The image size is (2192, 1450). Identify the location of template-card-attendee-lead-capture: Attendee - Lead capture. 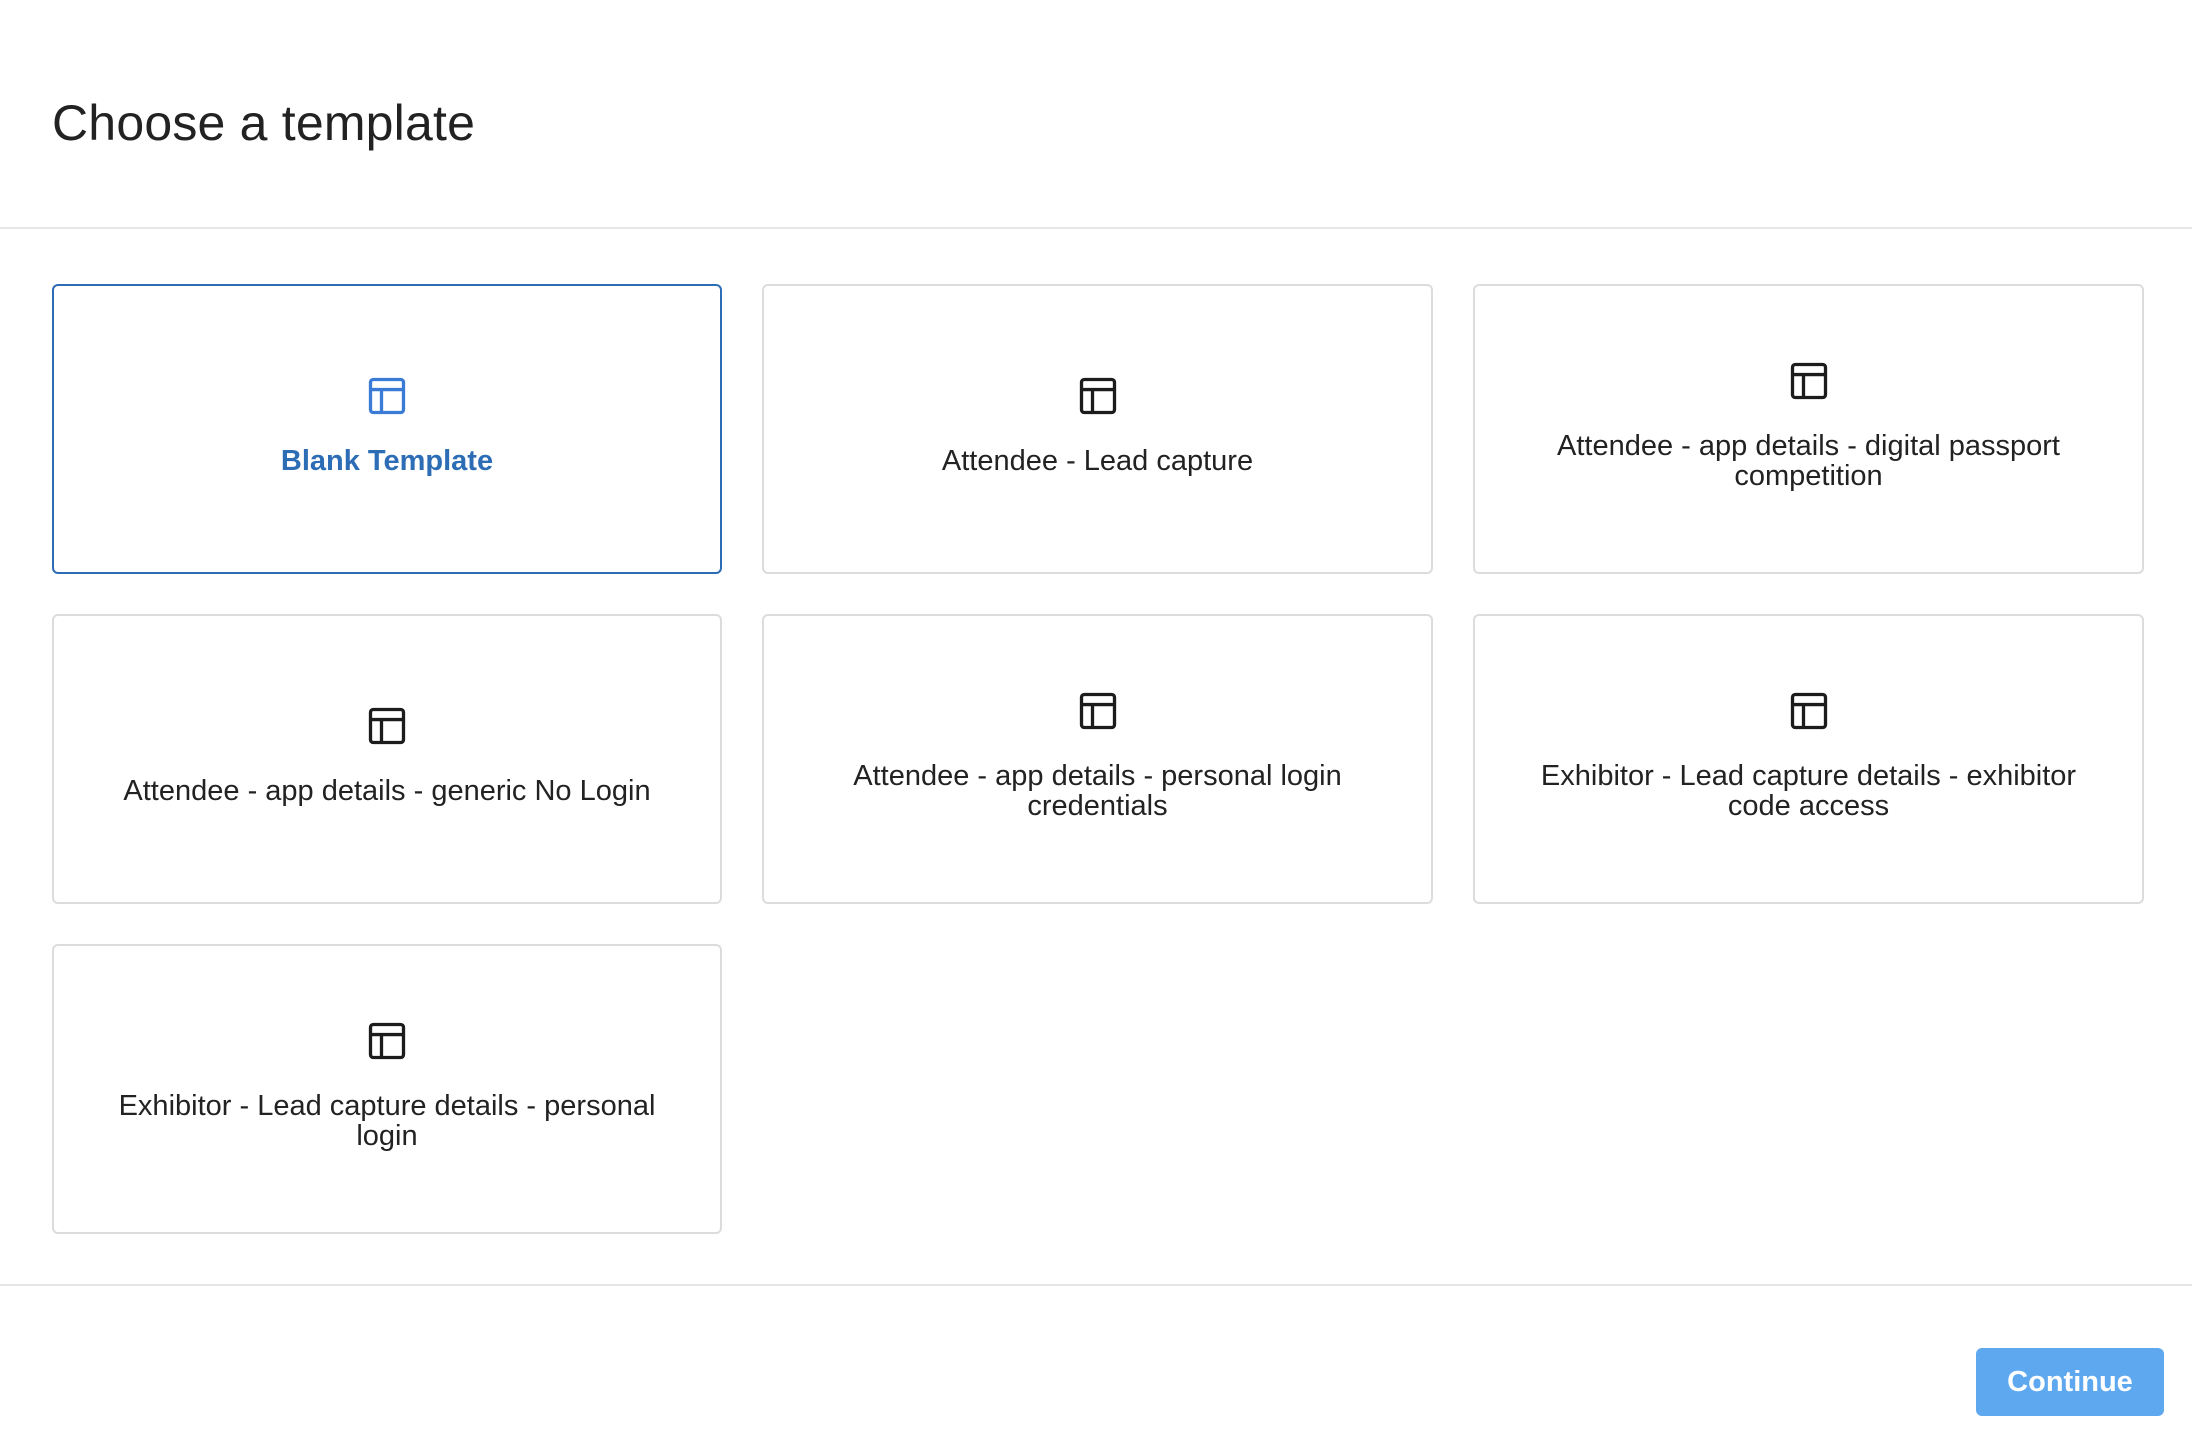
(1097, 429).